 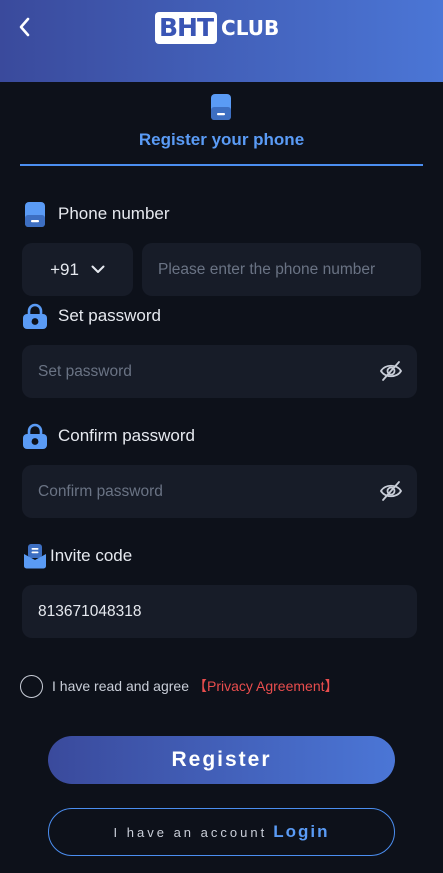 I want to click on register-button: Register, so click(x=221, y=760).